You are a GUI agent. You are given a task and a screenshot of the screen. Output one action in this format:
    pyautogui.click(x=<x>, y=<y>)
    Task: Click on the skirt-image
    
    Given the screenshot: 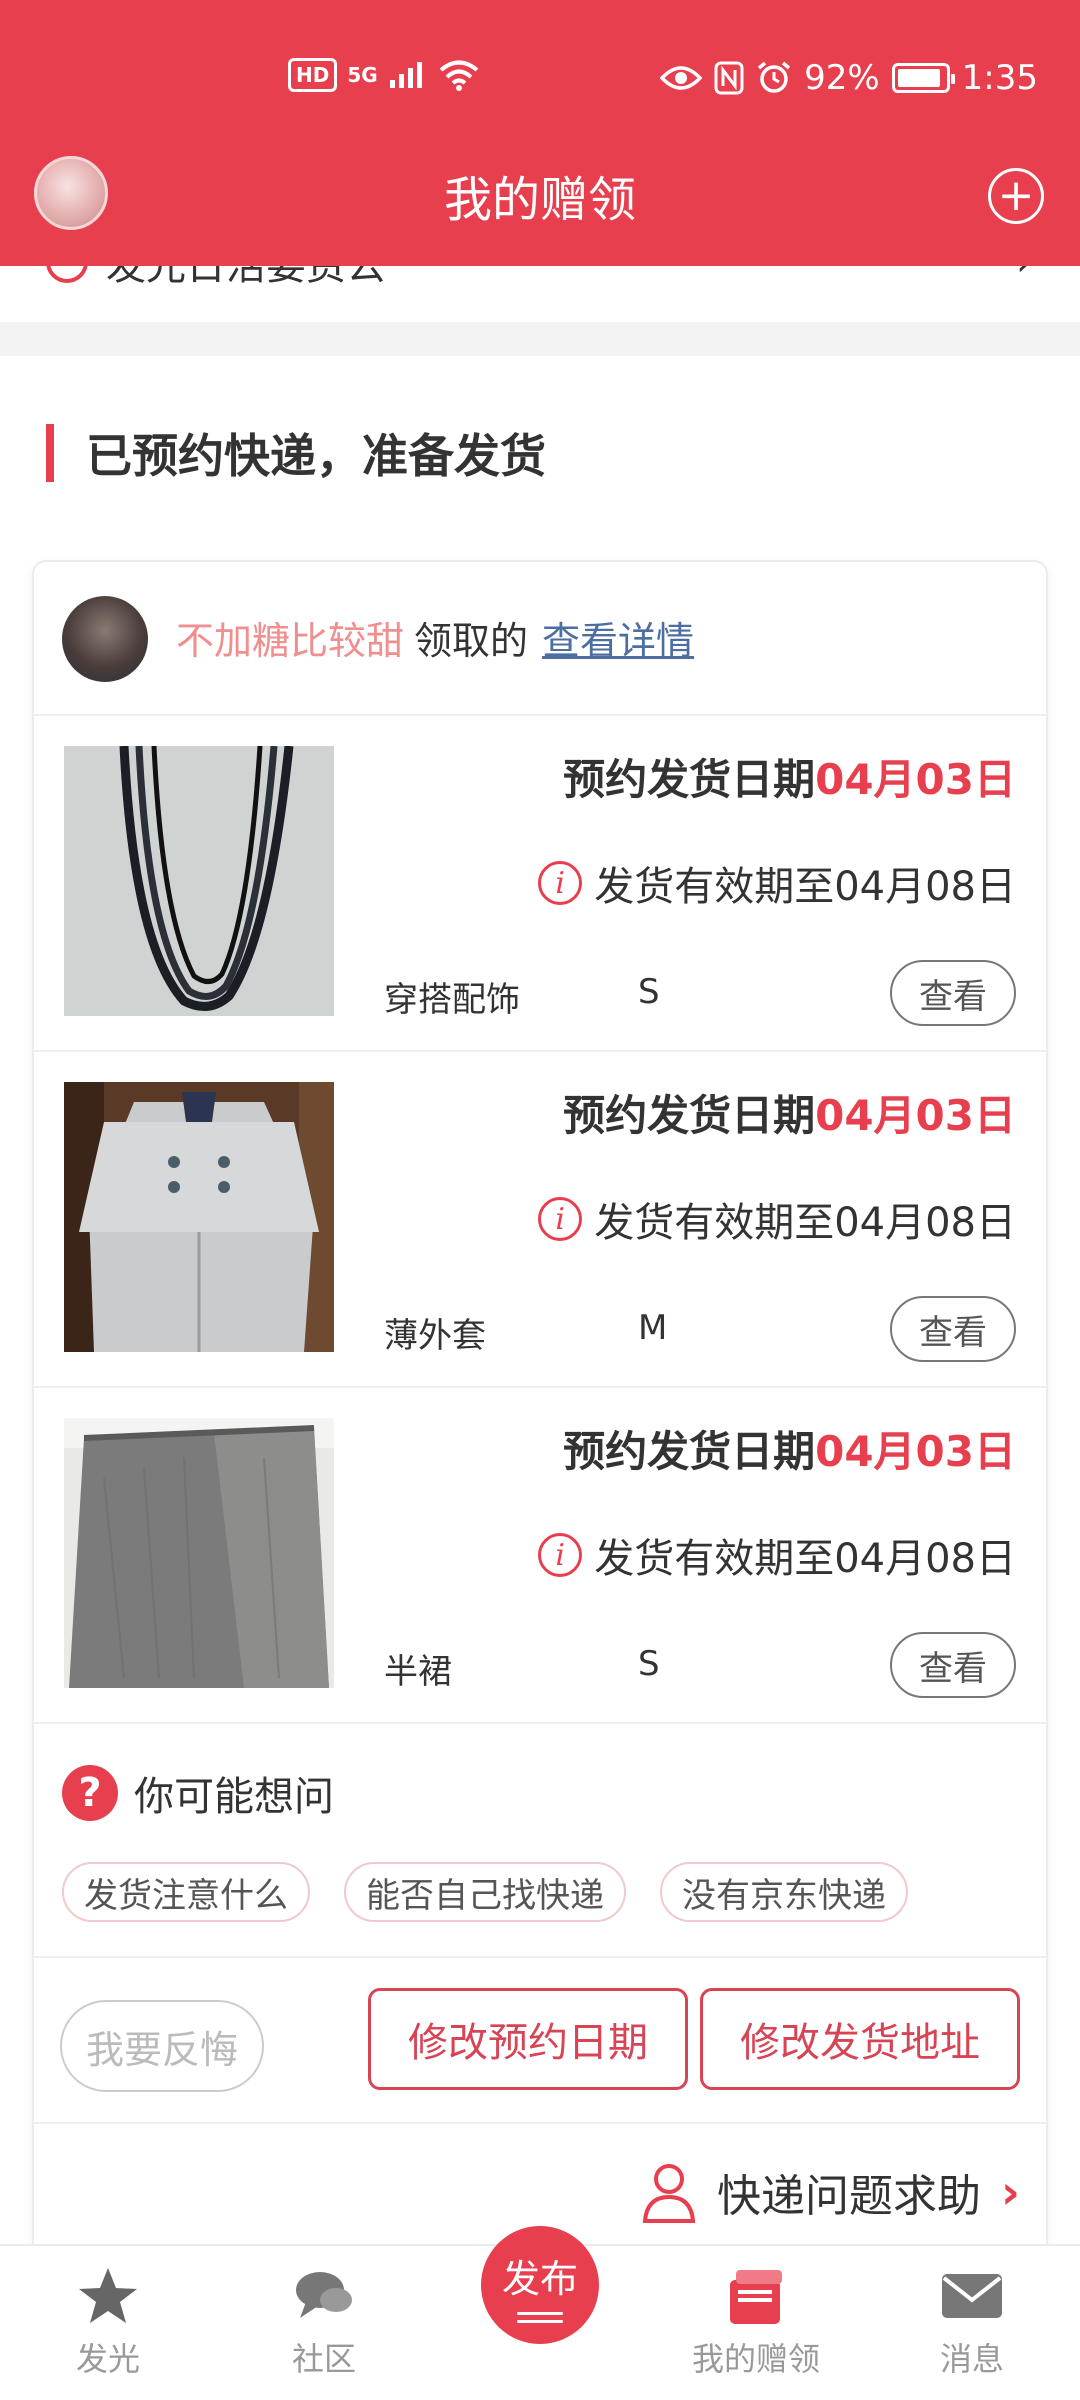 What is the action you would take?
    pyautogui.click(x=199, y=1553)
    